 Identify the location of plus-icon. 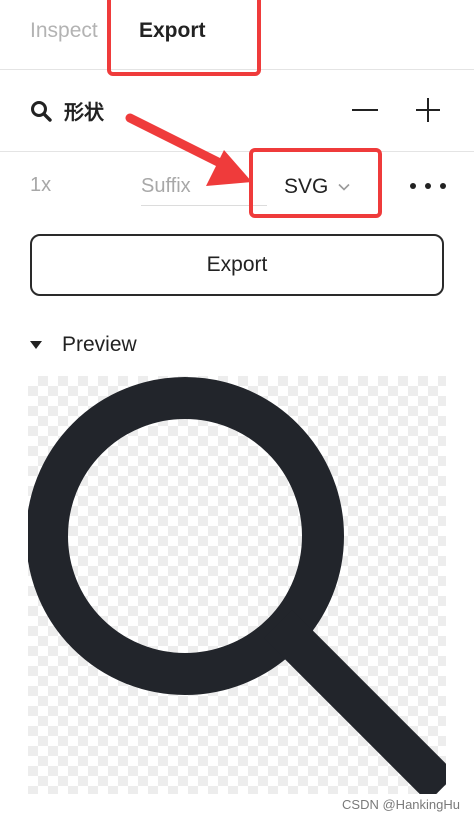
(428, 110).